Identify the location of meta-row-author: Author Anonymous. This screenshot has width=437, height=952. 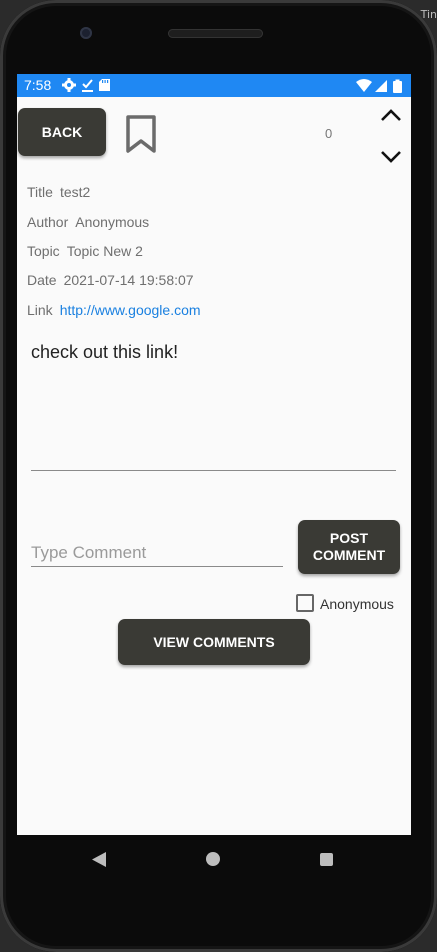
(88, 222).